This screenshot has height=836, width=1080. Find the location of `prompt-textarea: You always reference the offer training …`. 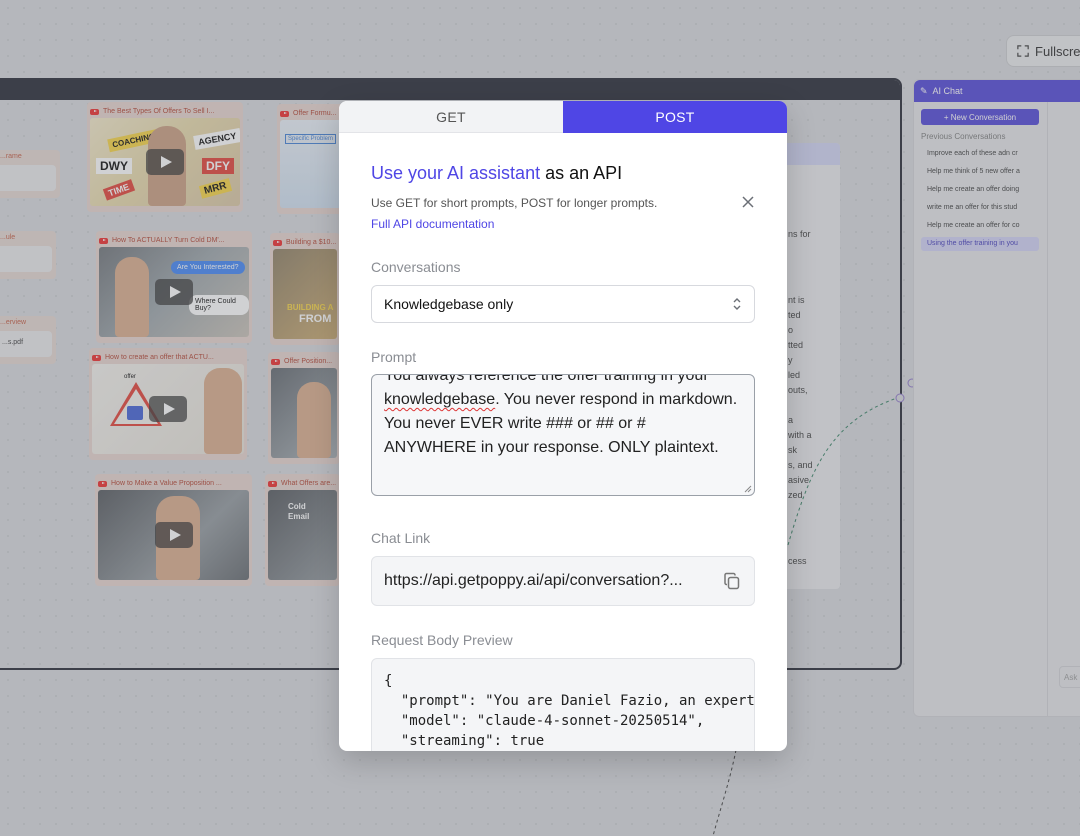

prompt-textarea: You always reference the offer training … is located at coordinates (563, 435).